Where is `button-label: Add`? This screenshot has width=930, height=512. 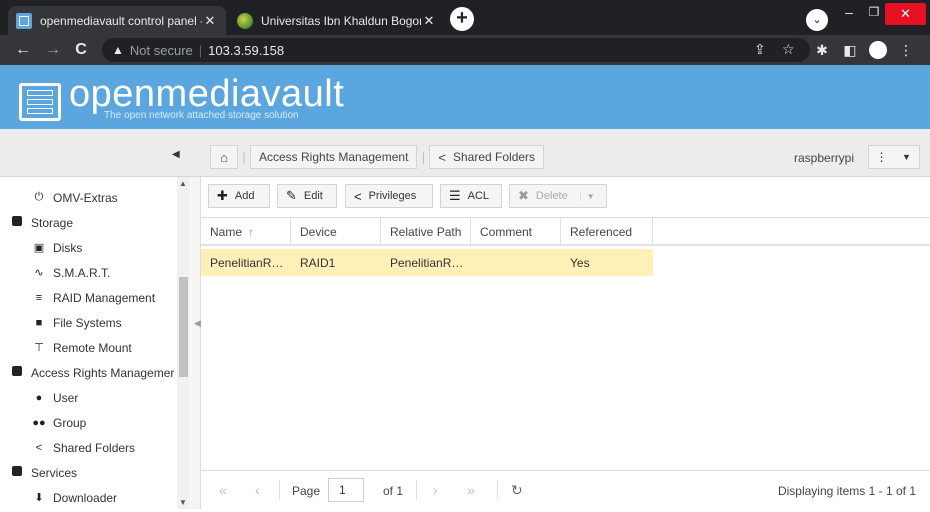
button-label: Add is located at coordinates (244, 196).